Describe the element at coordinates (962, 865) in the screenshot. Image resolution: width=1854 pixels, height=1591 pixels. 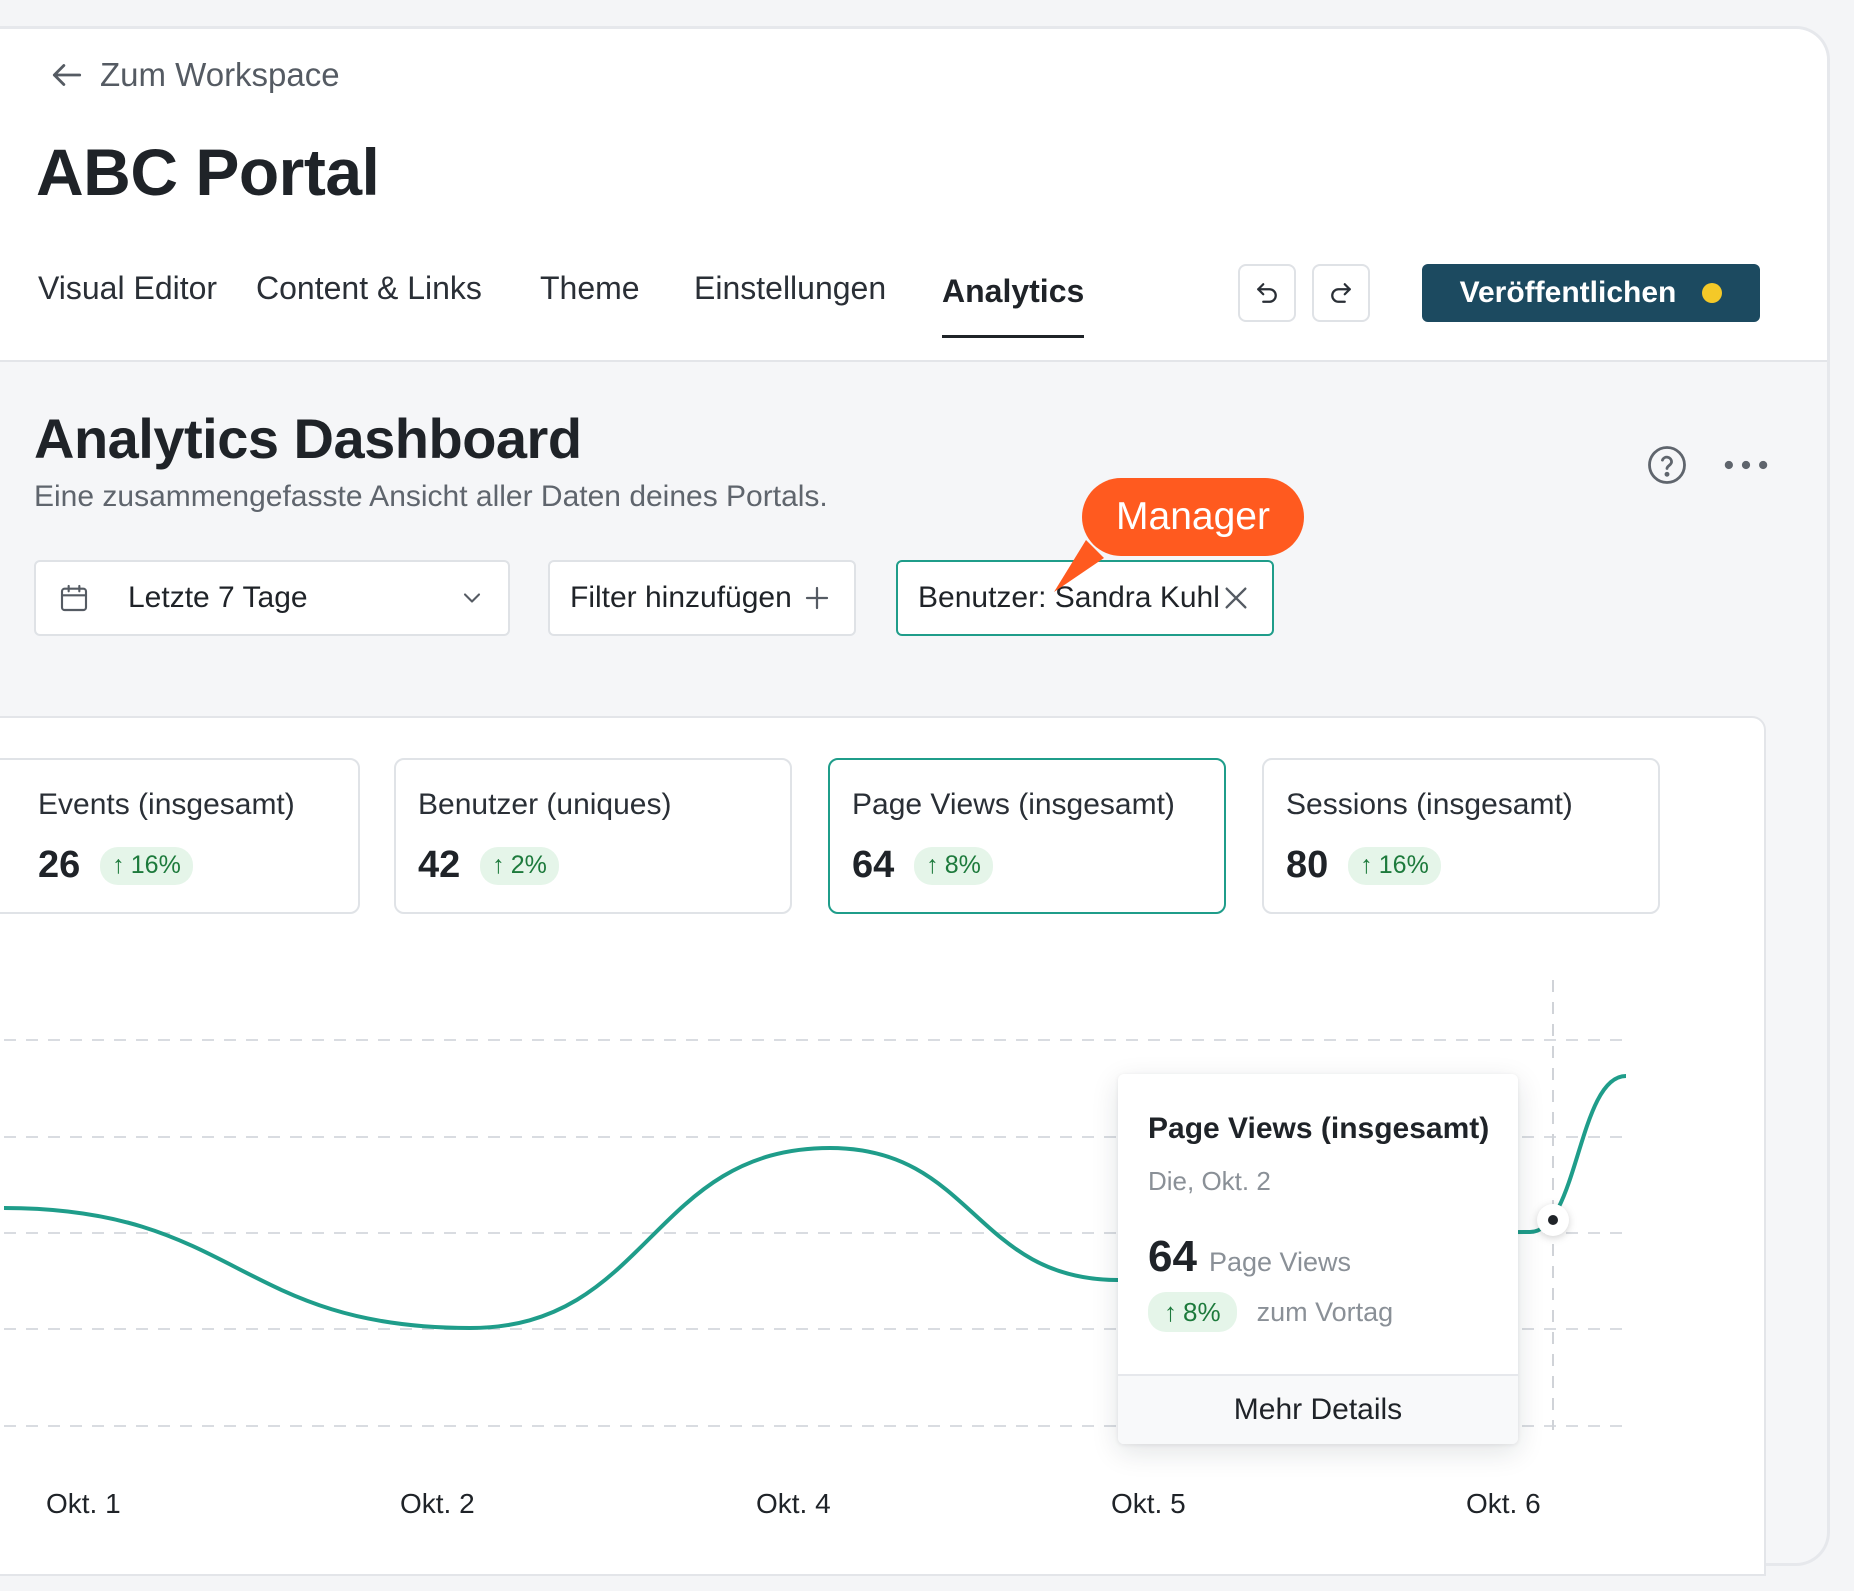
I see `change-value: 8%` at that location.